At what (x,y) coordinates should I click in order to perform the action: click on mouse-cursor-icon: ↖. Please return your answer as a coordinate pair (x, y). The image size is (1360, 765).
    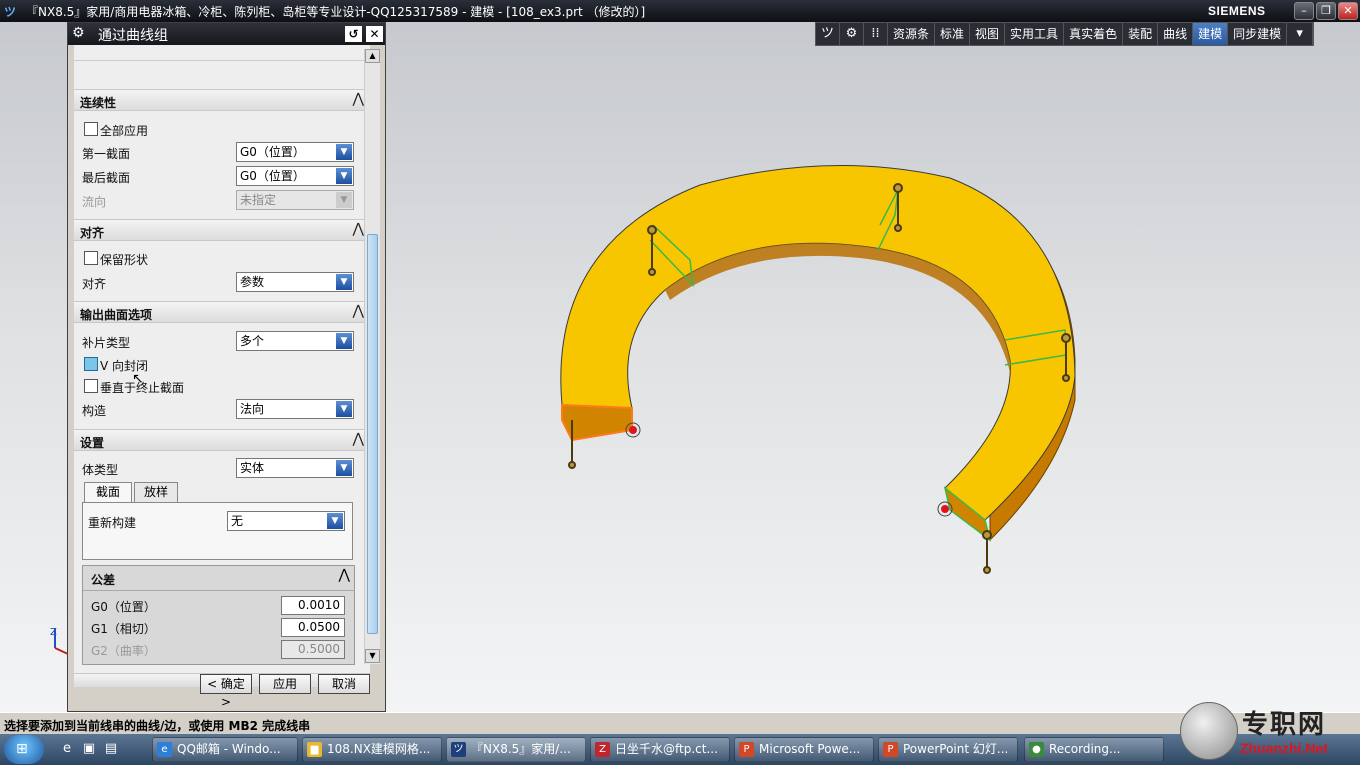
    Looking at the image, I should click on (138, 379).